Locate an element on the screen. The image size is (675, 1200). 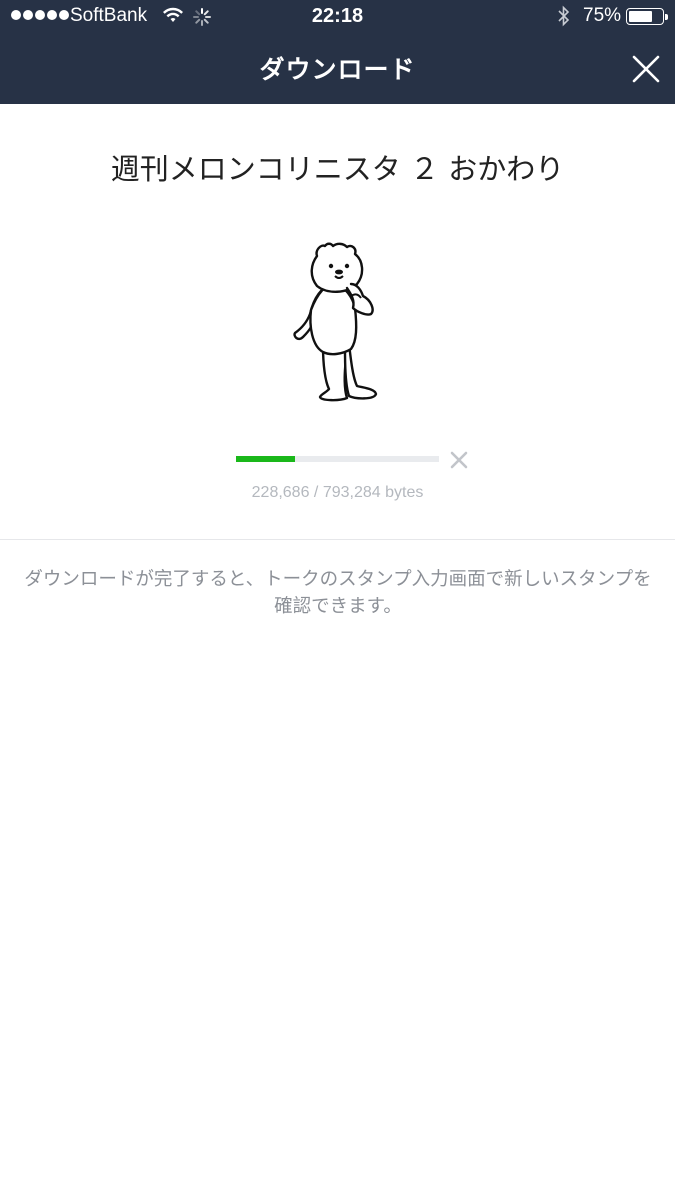
download-bytes-text: 228,686 / 793,284 bytes is located at coordinates (337, 492).